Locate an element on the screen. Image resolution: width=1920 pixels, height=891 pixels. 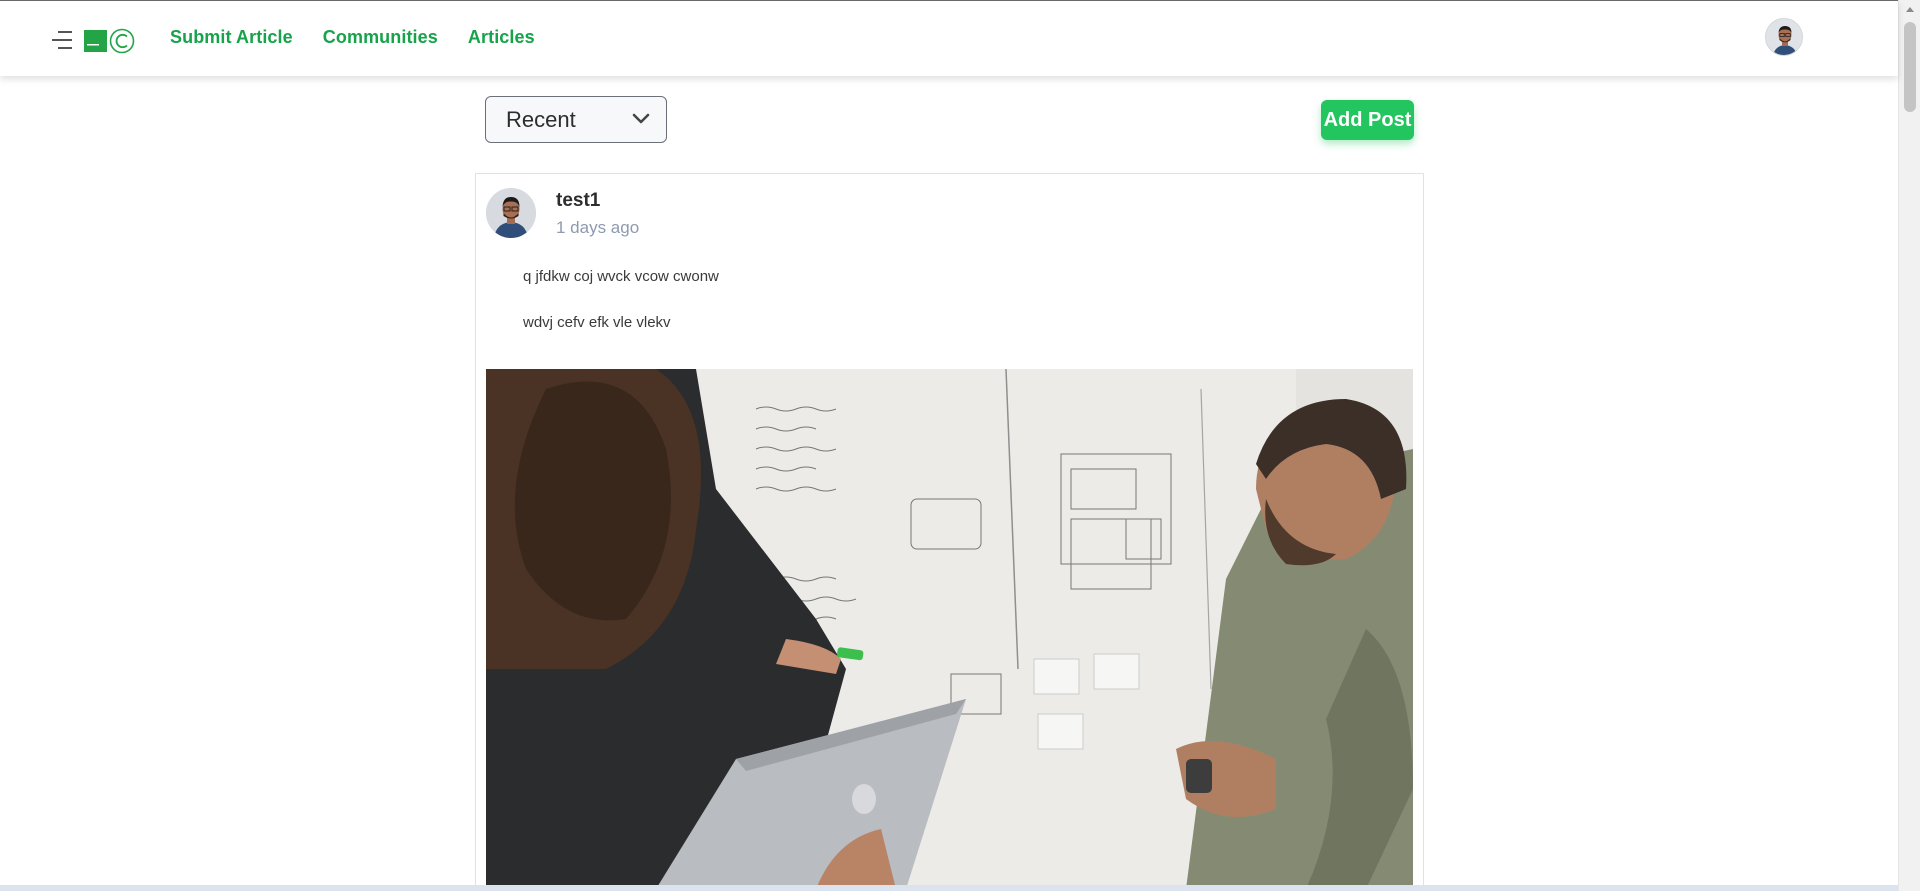
nav-link-submit-article: Submit Article is located at coordinates (231, 37).